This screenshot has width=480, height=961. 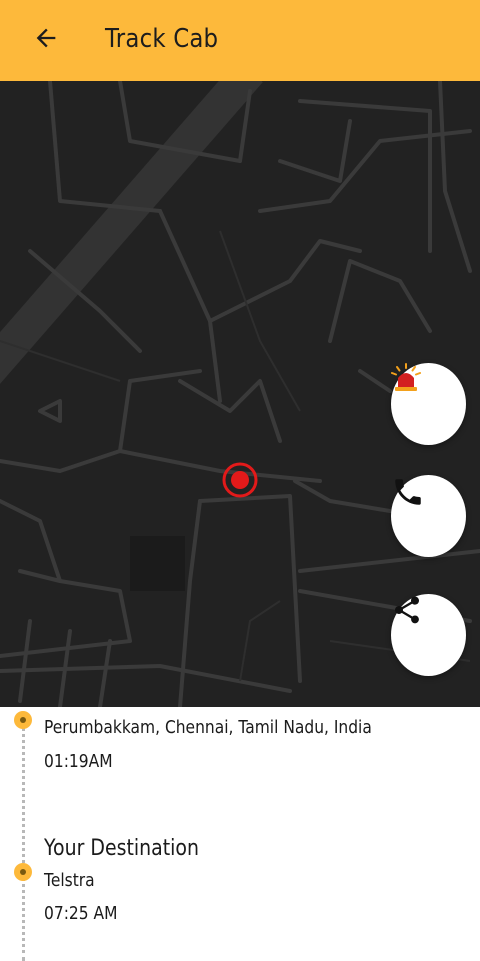 What do you see at coordinates (23, 872) in the screenshot?
I see `destination-marker-icon` at bounding box center [23, 872].